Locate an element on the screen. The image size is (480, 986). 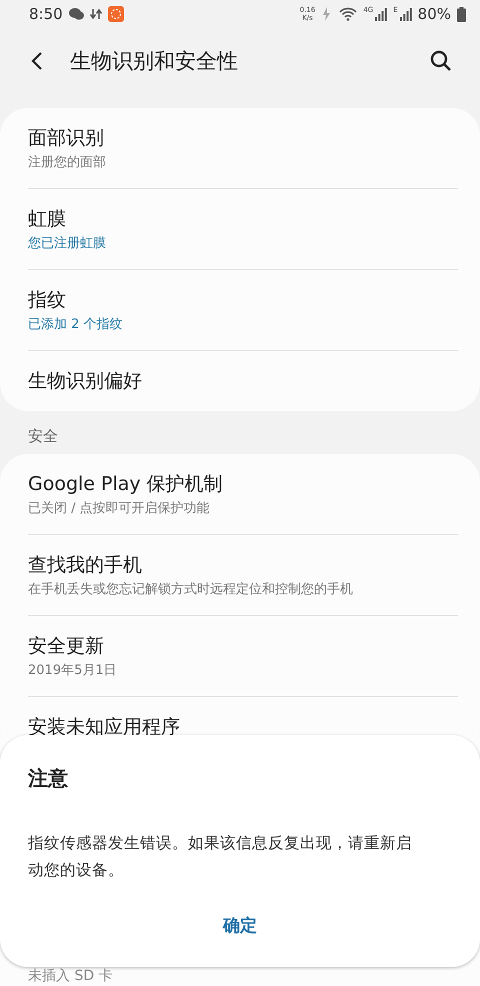
item-subtitle: 注册您的面部 is located at coordinates (67, 163).